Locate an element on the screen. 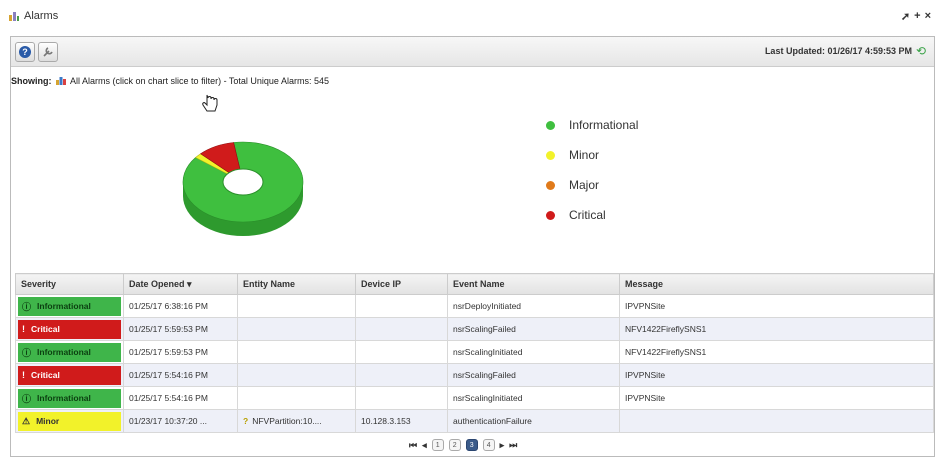 The width and height of the screenshot is (935, 457). column-header-device-ip: Device IP is located at coordinates (401, 284).